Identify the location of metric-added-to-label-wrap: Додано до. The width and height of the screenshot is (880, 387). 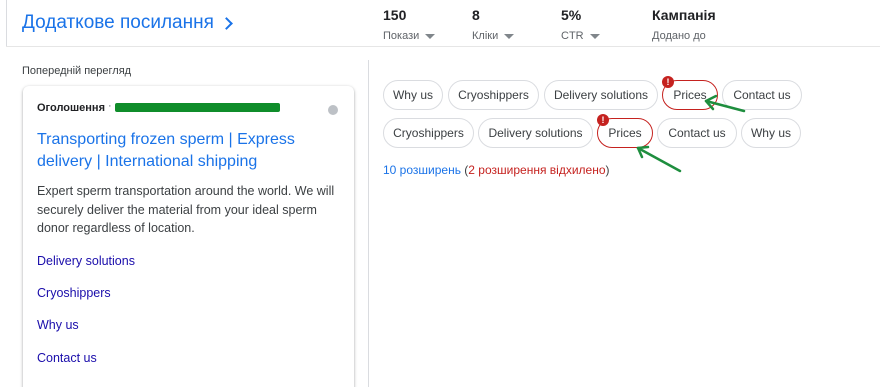
(684, 36).